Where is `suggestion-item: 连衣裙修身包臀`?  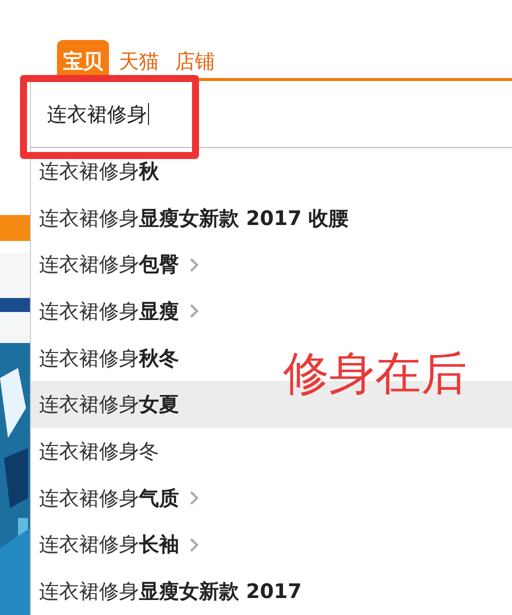 suggestion-item: 连衣裙修身包臀 is located at coordinates (119, 264).